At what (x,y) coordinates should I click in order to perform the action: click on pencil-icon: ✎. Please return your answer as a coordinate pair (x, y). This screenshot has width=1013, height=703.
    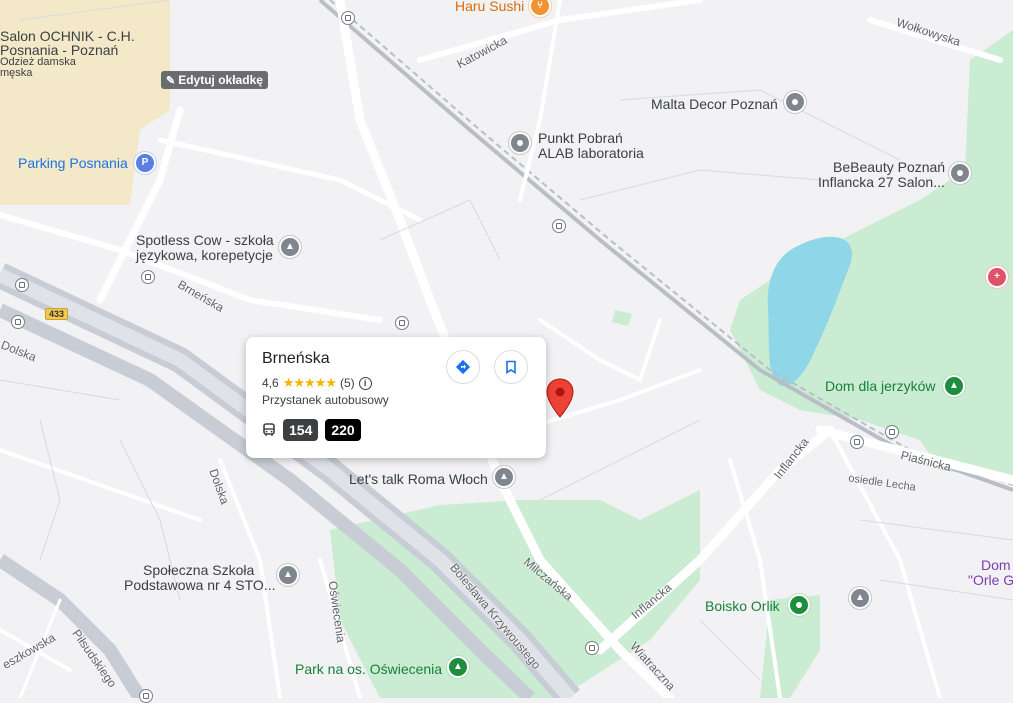
    Looking at the image, I should click on (171, 80).